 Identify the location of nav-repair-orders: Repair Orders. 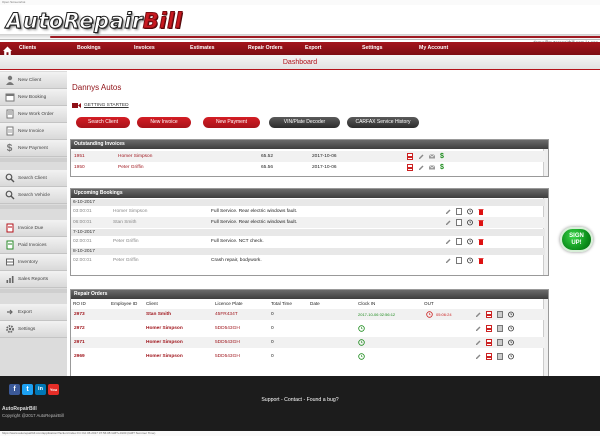
(265, 48).